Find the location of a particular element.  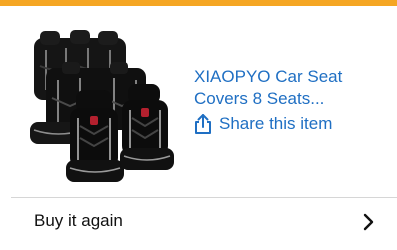

chevron-right-icon is located at coordinates (368, 222).